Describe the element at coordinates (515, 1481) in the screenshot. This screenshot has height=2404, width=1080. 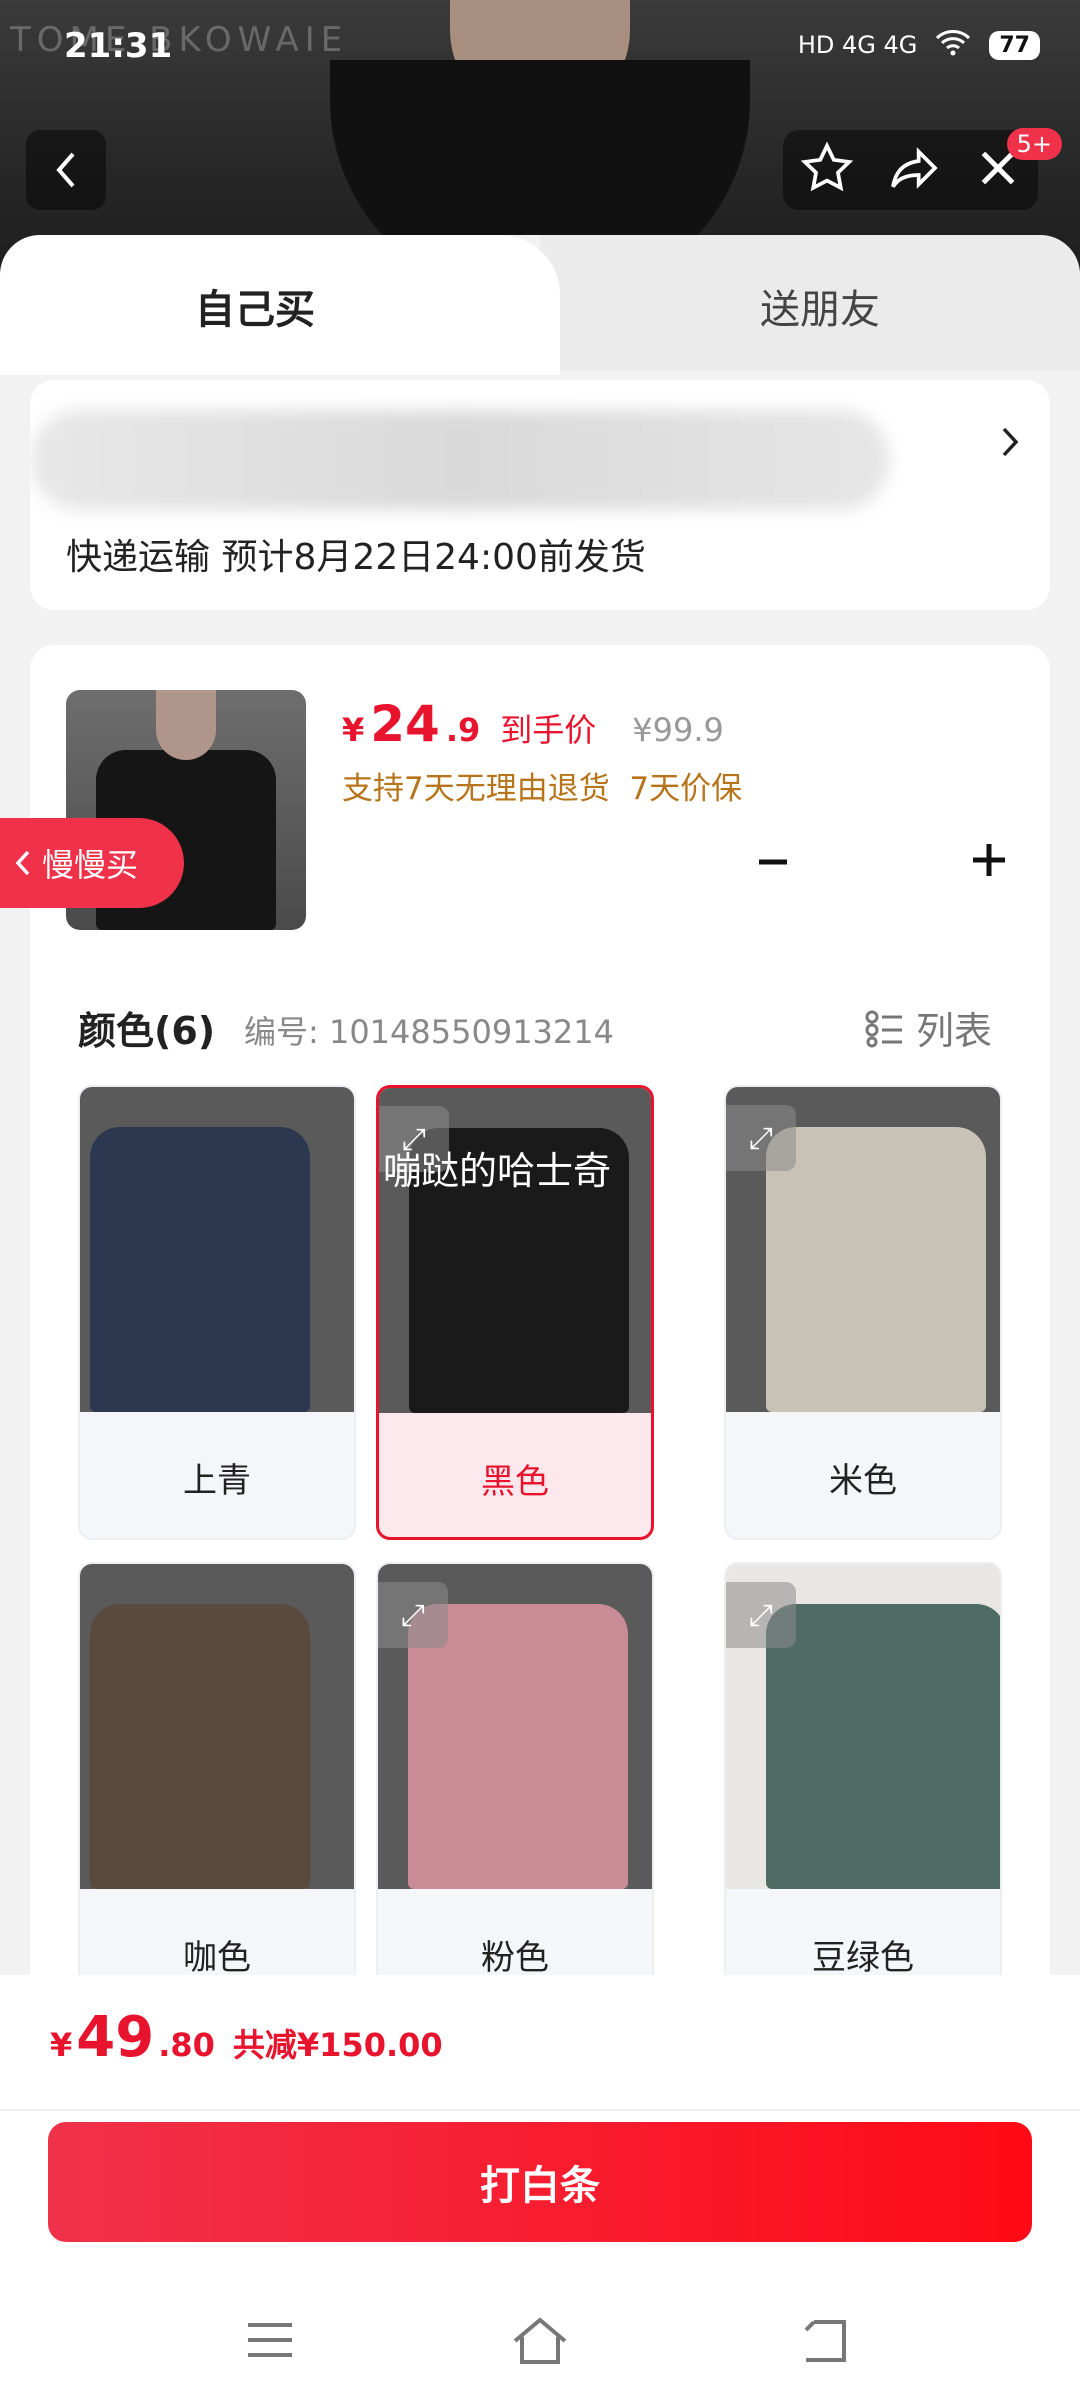
I see `color-label: 黑色` at that location.